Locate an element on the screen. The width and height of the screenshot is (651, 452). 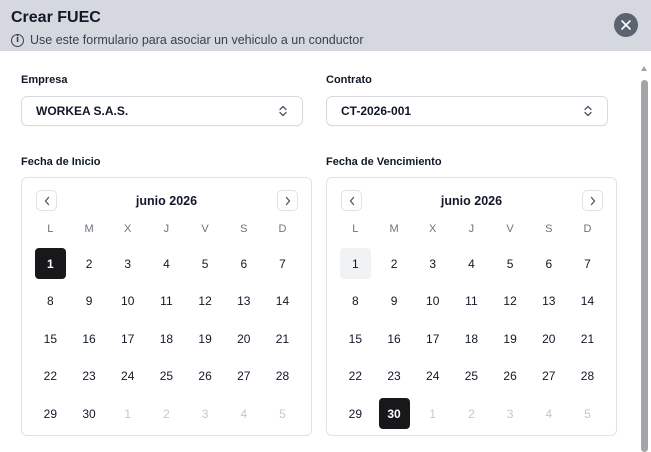
calendar-day-number: 26 is located at coordinates (205, 376).